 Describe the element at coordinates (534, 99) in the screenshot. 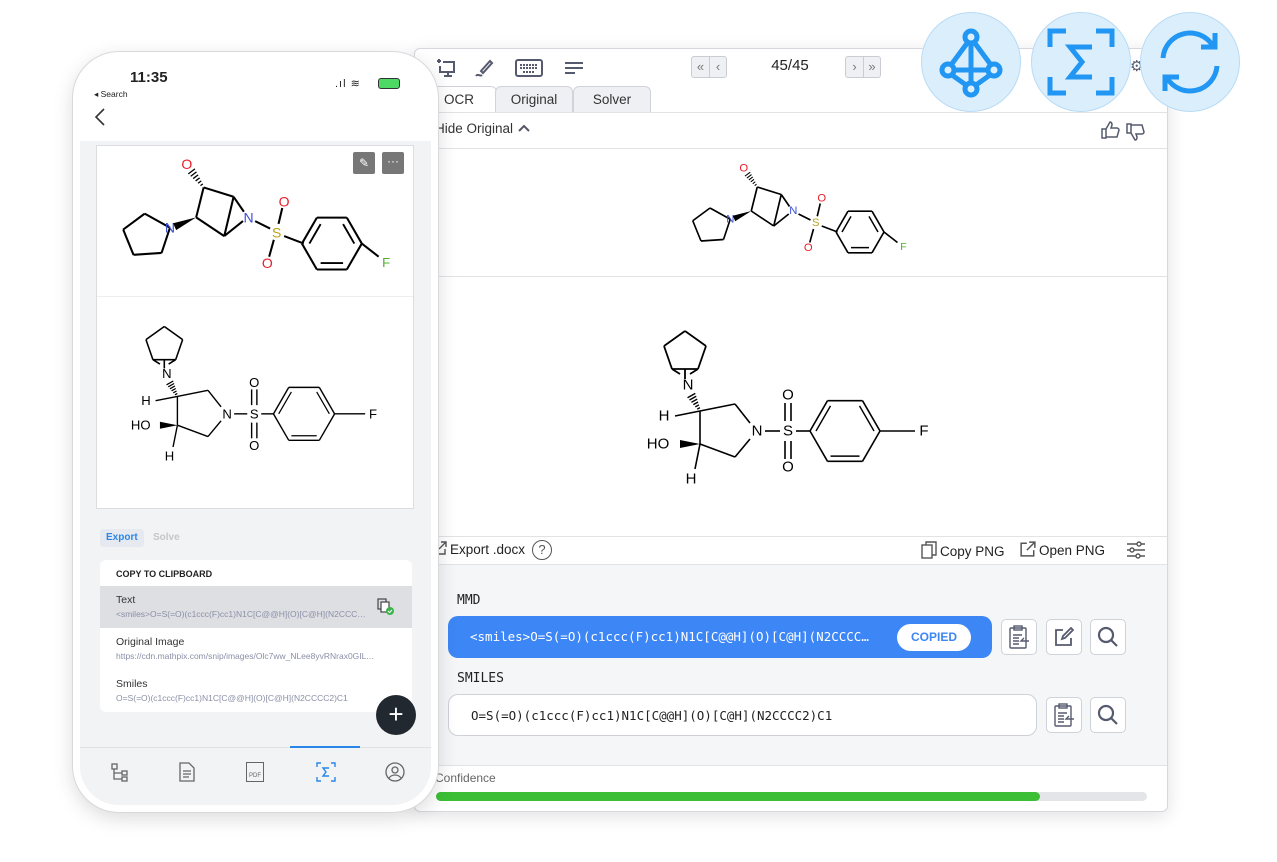

I see `tab-original: Original` at that location.